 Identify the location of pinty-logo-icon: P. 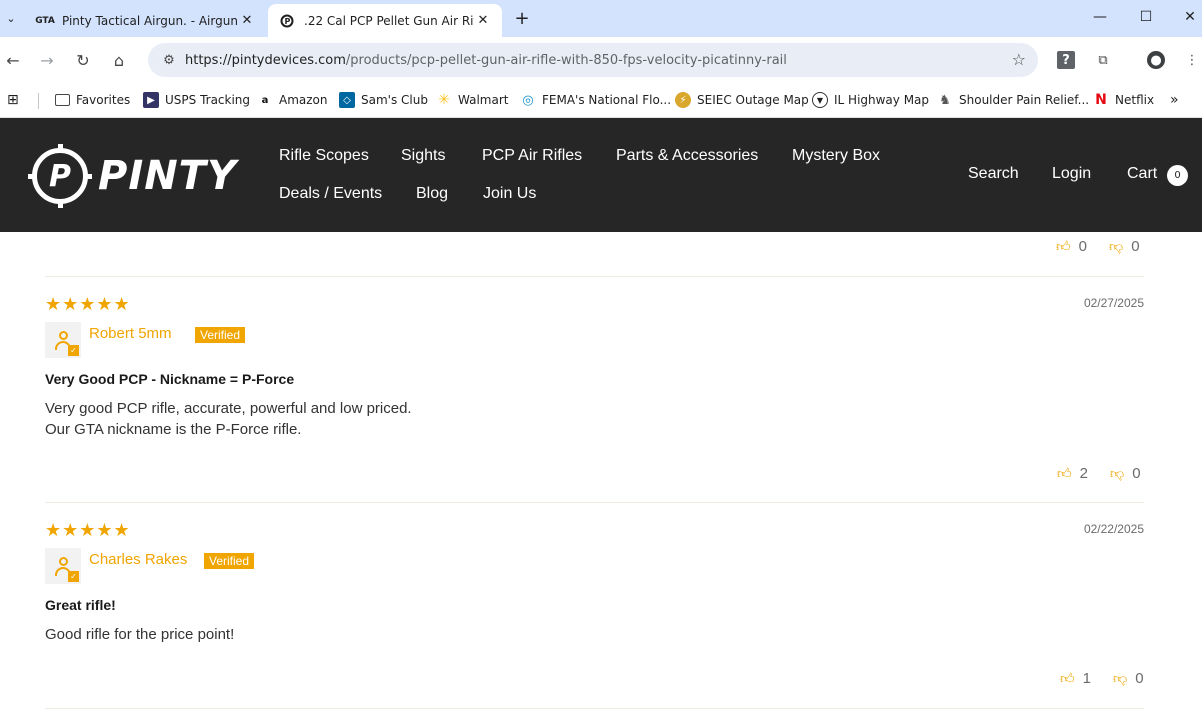
(287, 21).